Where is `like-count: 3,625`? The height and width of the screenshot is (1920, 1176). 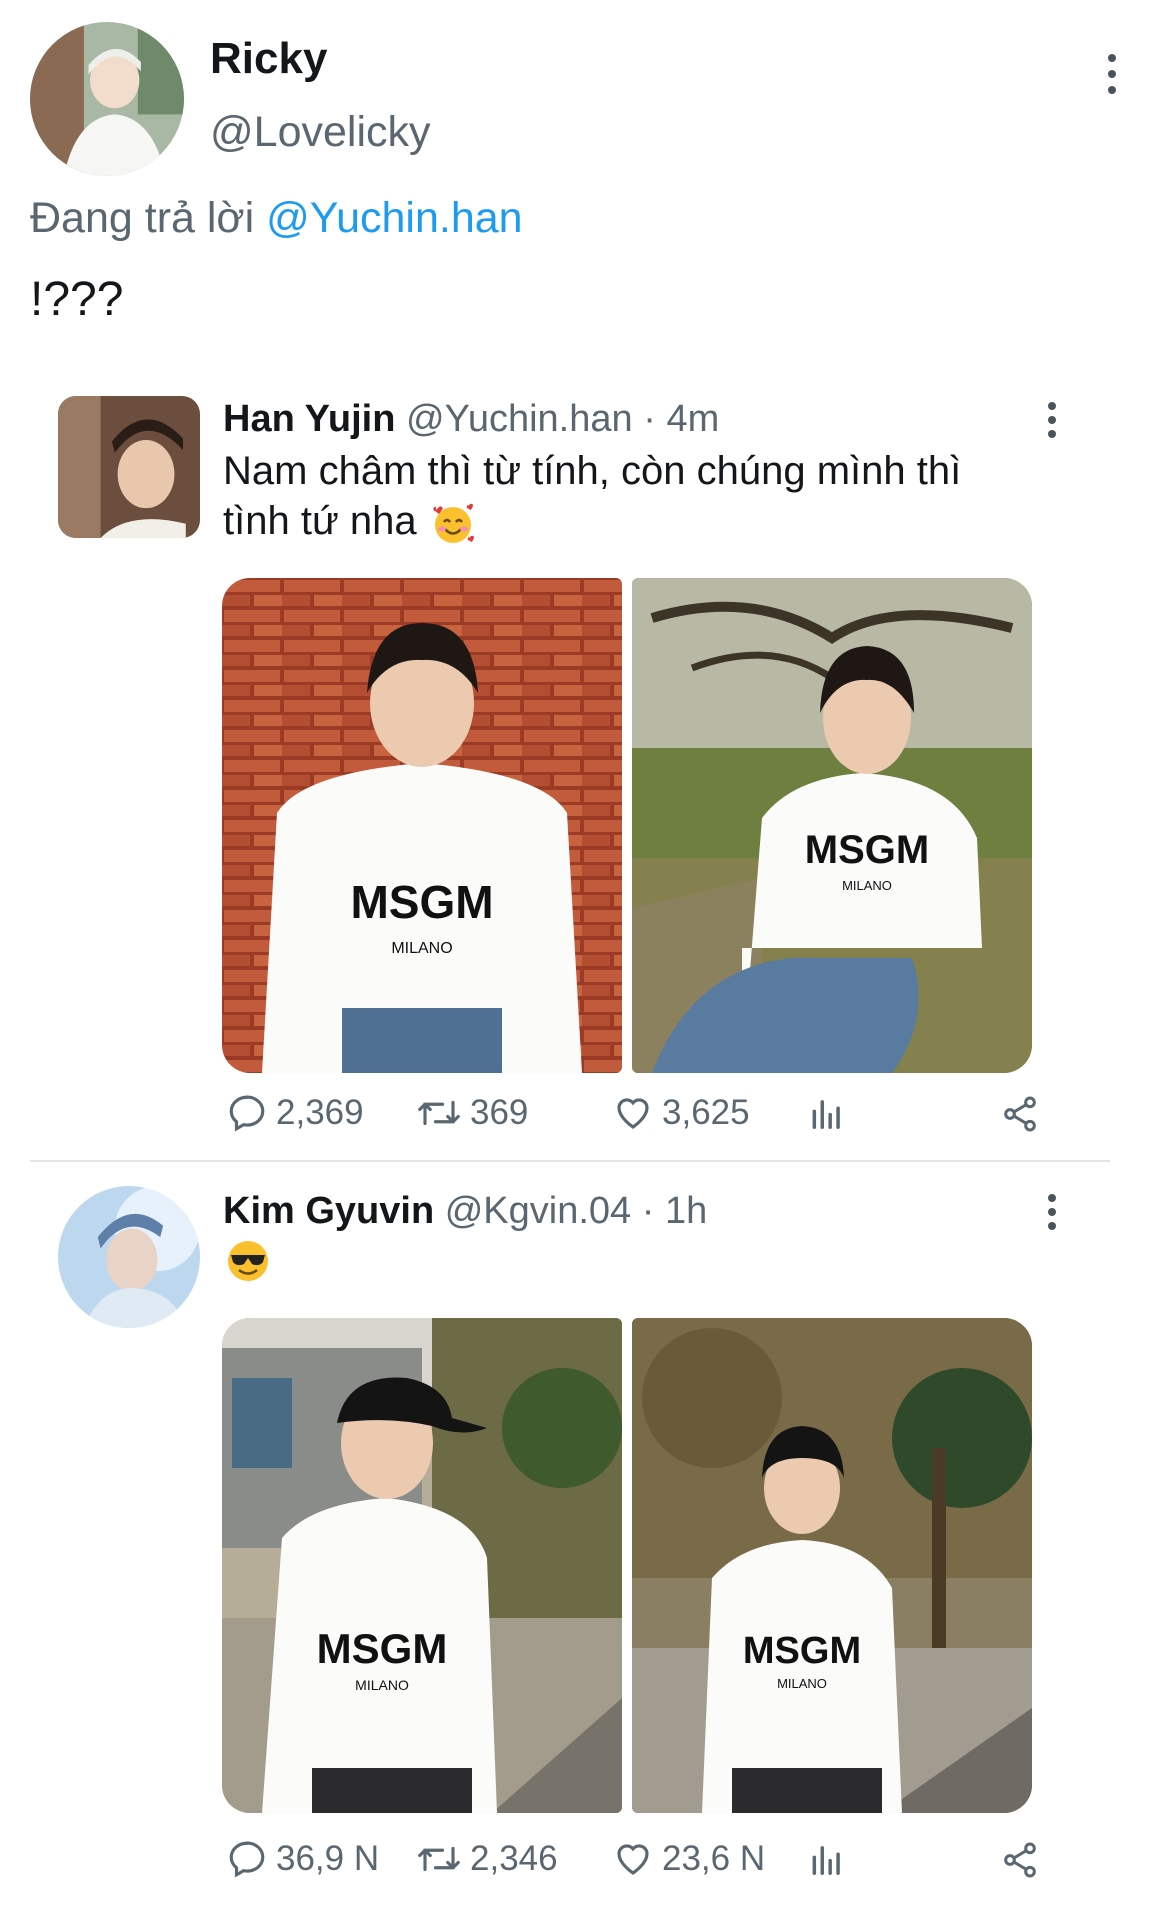
like-count: 3,625 is located at coordinates (706, 1112).